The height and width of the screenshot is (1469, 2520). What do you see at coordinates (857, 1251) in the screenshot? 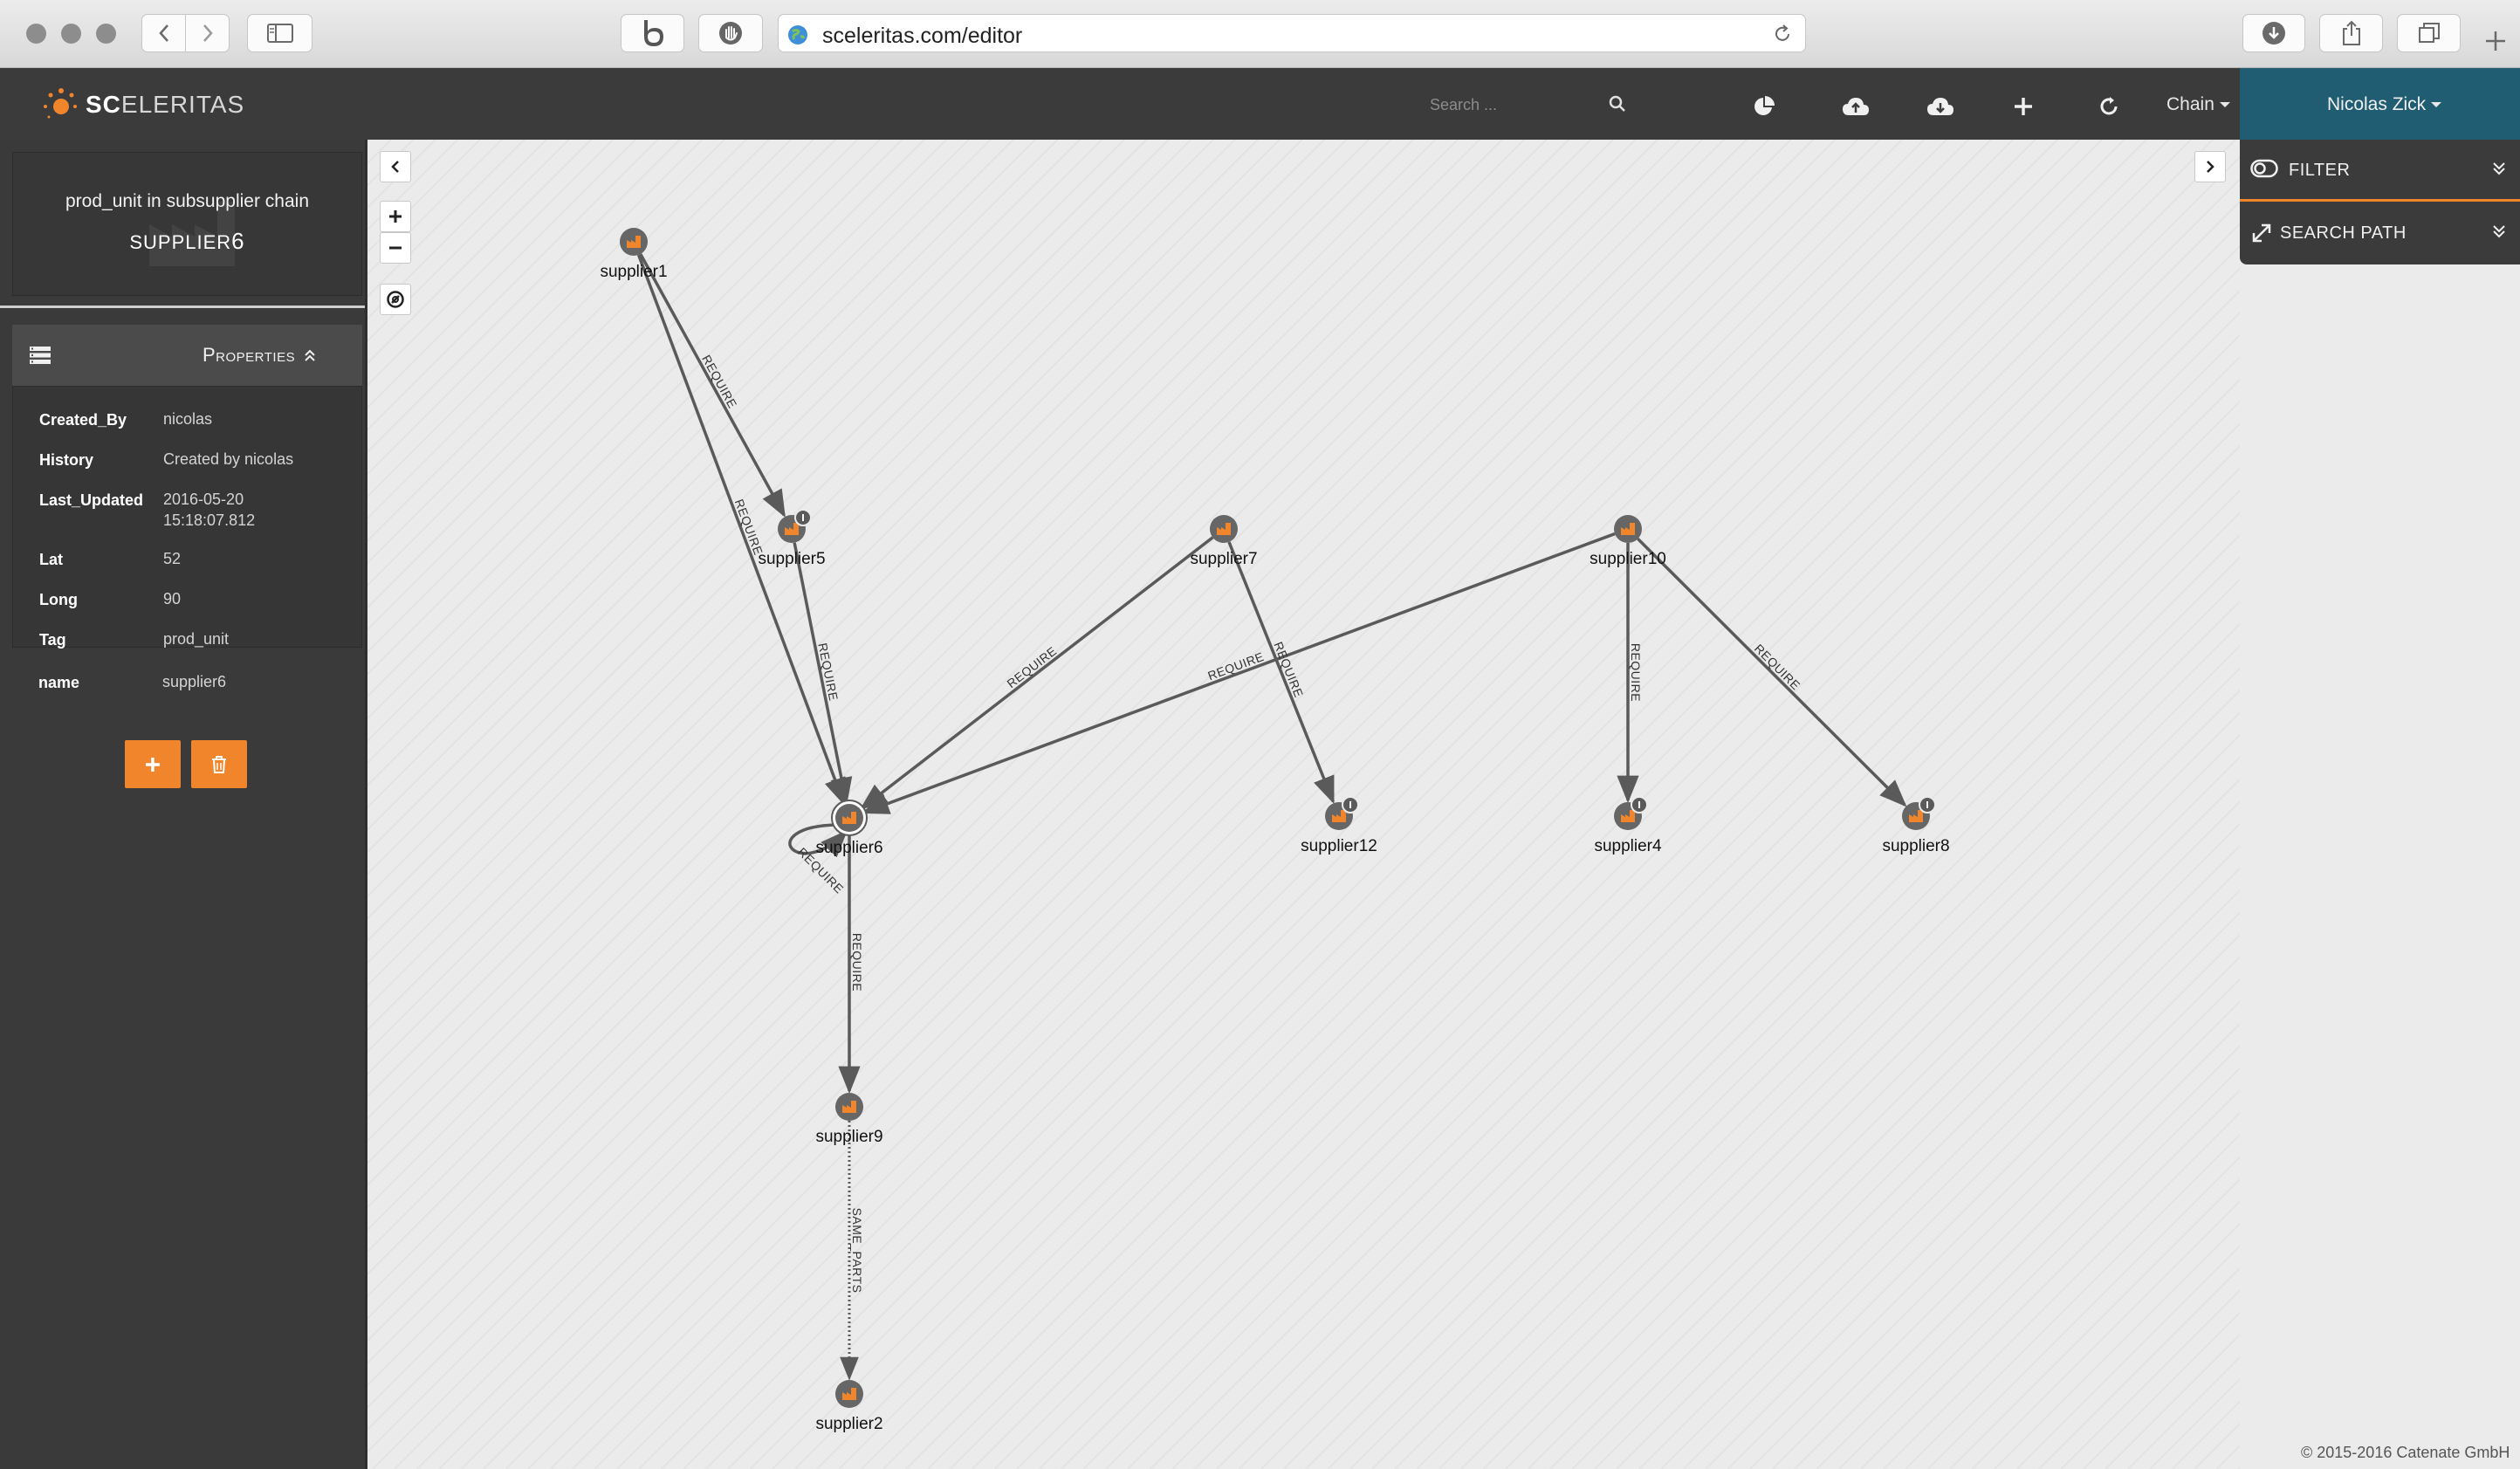
I see `edge-label: SAME_PARTS` at bounding box center [857, 1251].